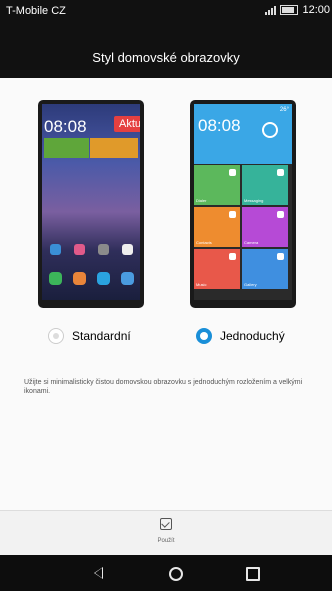 Image resolution: width=332 pixels, height=591 pixels. Describe the element at coordinates (217, 269) in the screenshot. I see `tile-music: Music` at that location.